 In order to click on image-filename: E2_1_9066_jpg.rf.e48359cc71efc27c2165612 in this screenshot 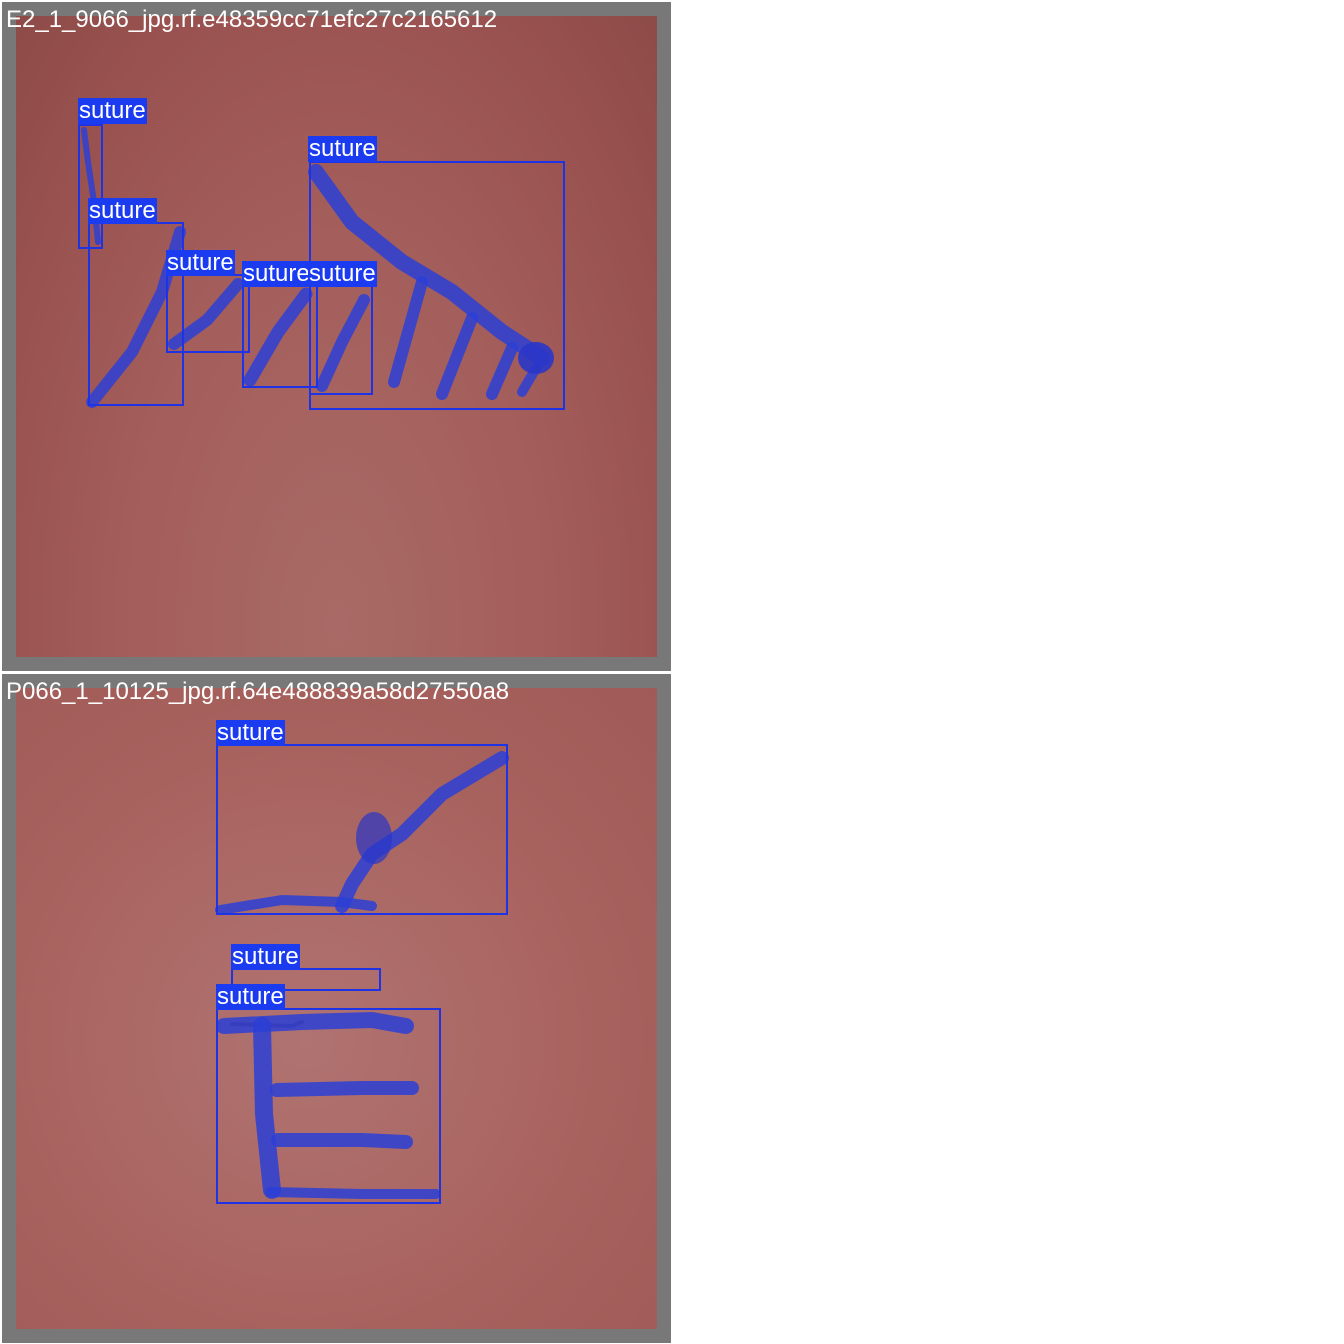, I will do `click(252, 19)`.